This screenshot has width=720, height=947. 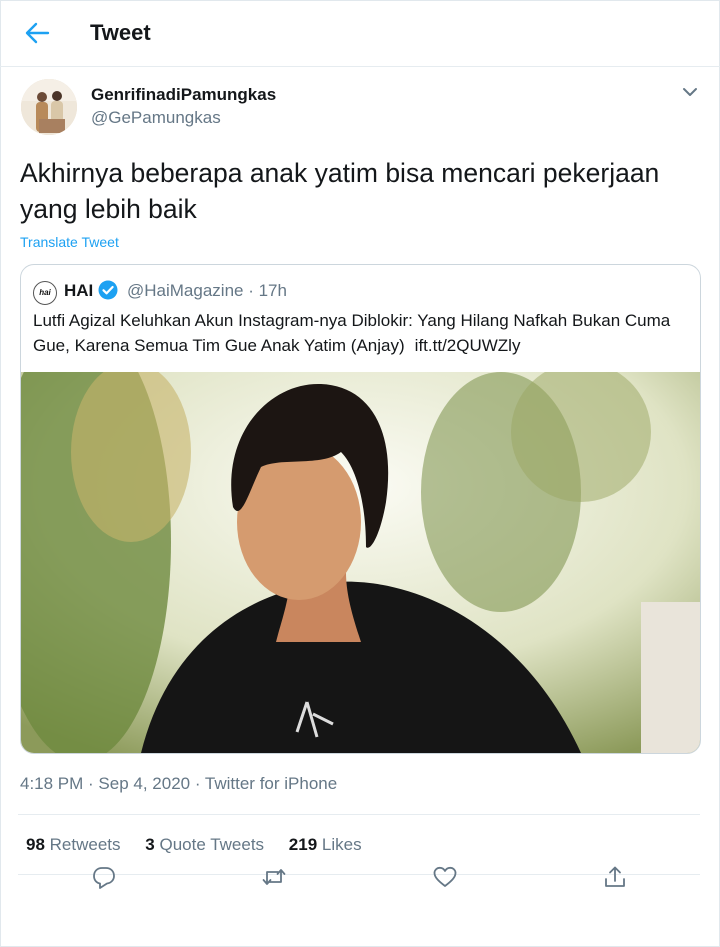 I want to click on quote-author-name: HAI, so click(x=79, y=290).